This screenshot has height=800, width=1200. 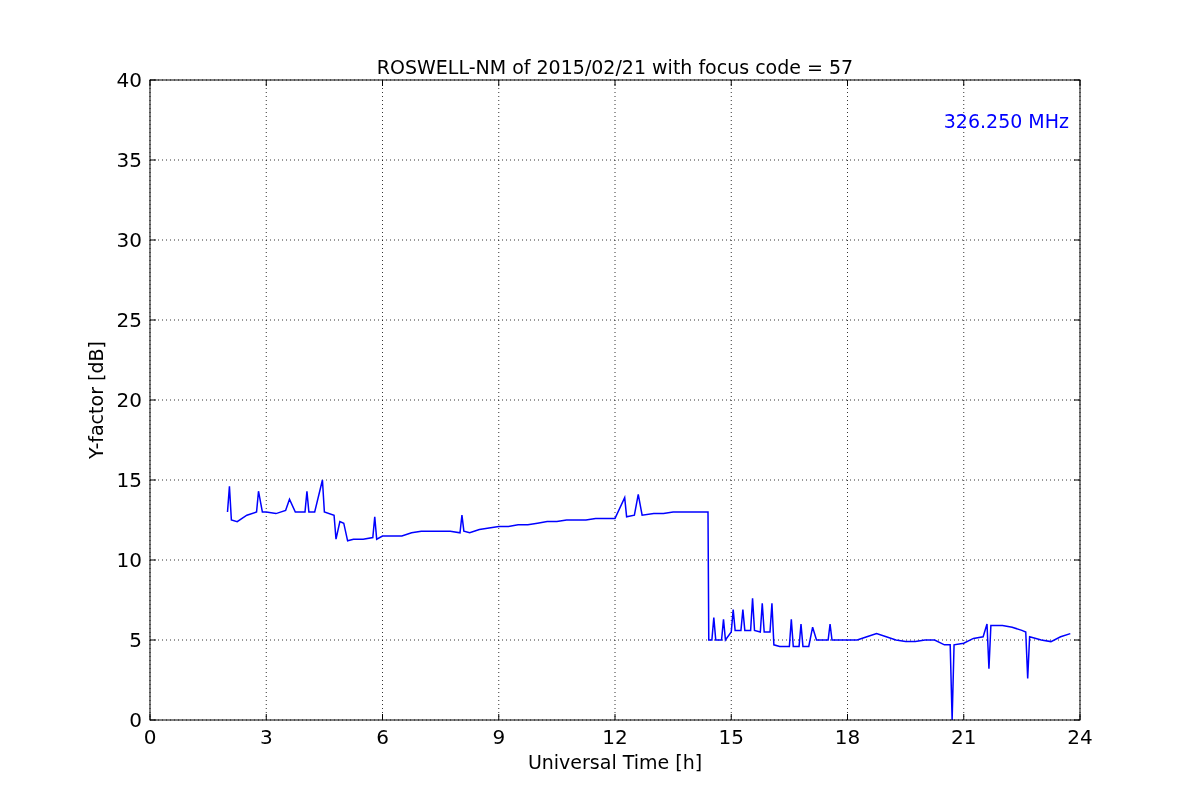 What do you see at coordinates (499, 737) in the screenshot?
I see `x-tick-label: 9` at bounding box center [499, 737].